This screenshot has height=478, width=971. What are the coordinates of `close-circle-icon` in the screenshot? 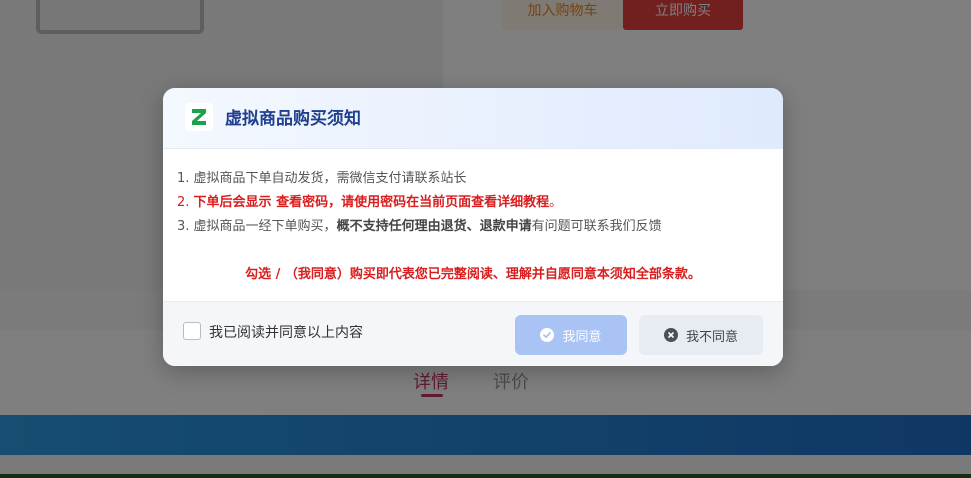 It's located at (670, 335).